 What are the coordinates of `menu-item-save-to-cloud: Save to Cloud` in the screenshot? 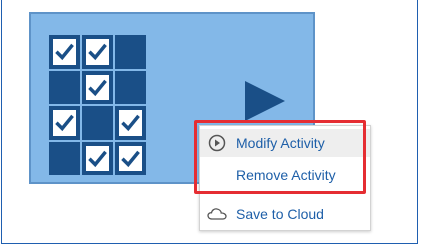 It's located at (285, 214).